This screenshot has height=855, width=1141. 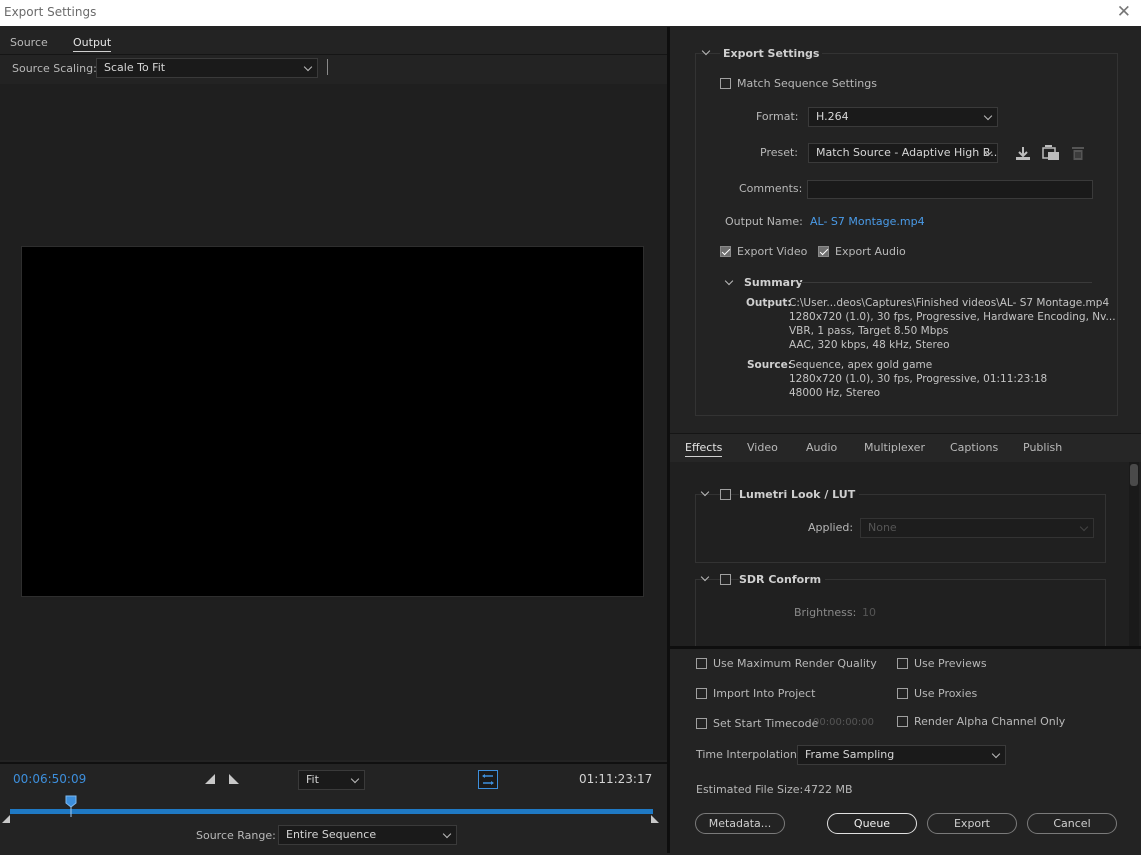 I want to click on source-scaling-dropdown: Scale To Fit, so click(x=207, y=68).